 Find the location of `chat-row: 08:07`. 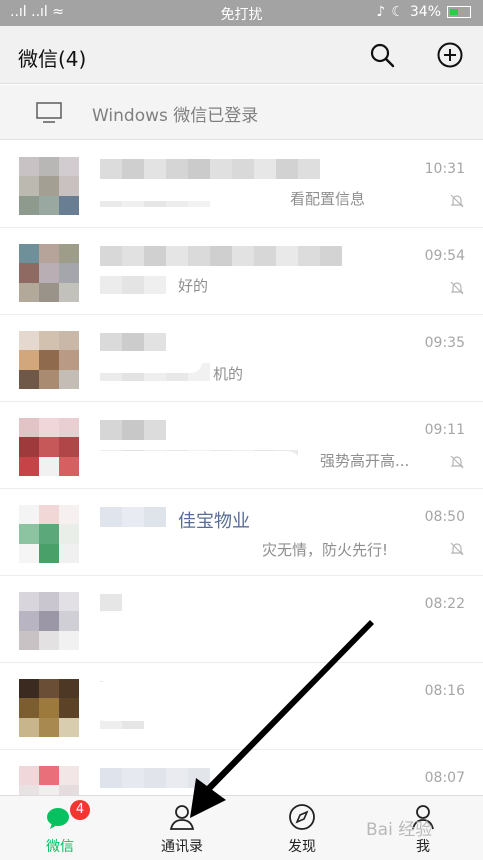

chat-row: 08:07 is located at coordinates (241, 772).